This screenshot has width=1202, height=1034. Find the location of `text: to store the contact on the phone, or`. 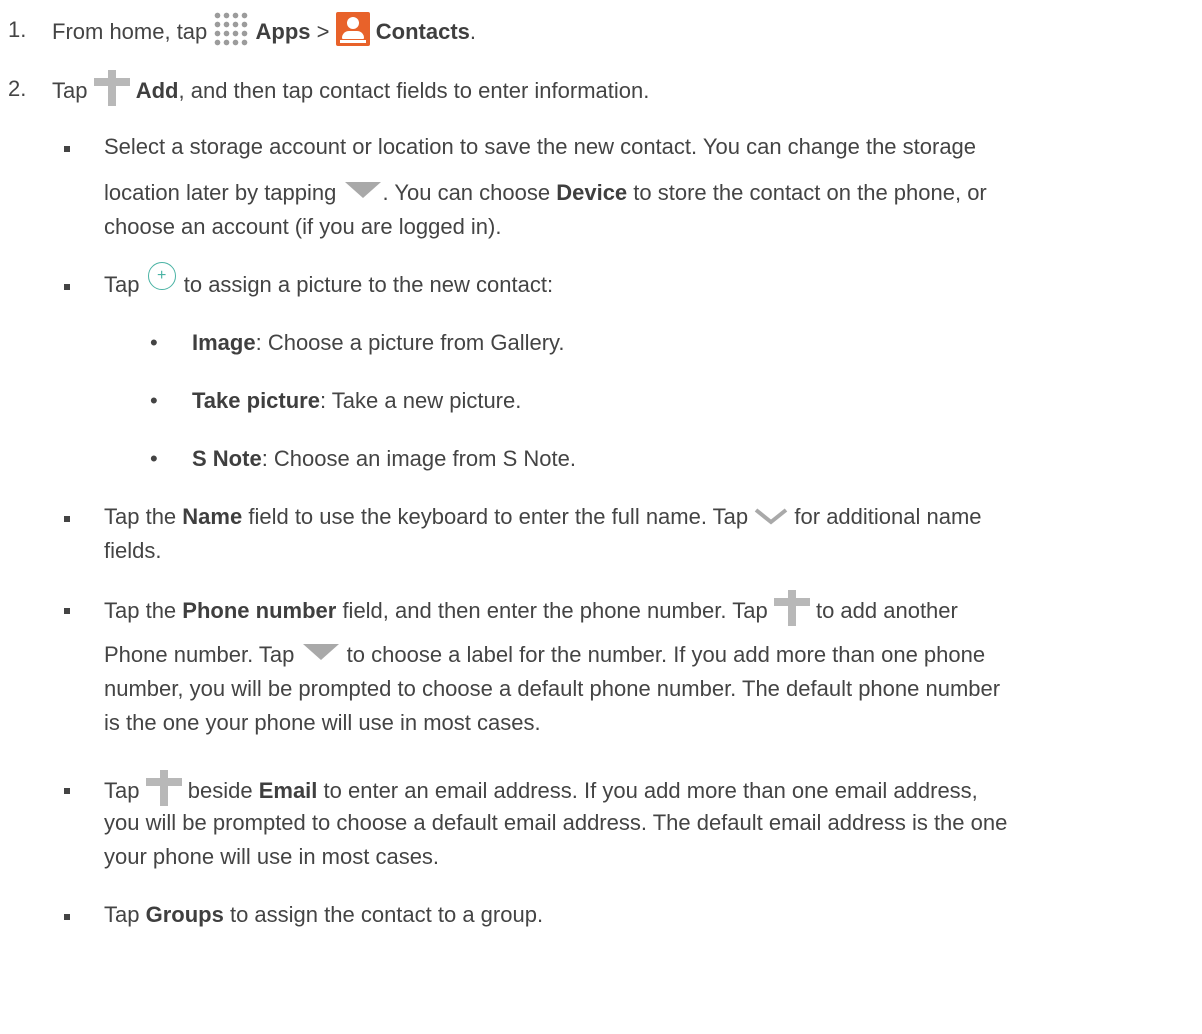

text: to store the contact on the phone, or is located at coordinates (810, 192).